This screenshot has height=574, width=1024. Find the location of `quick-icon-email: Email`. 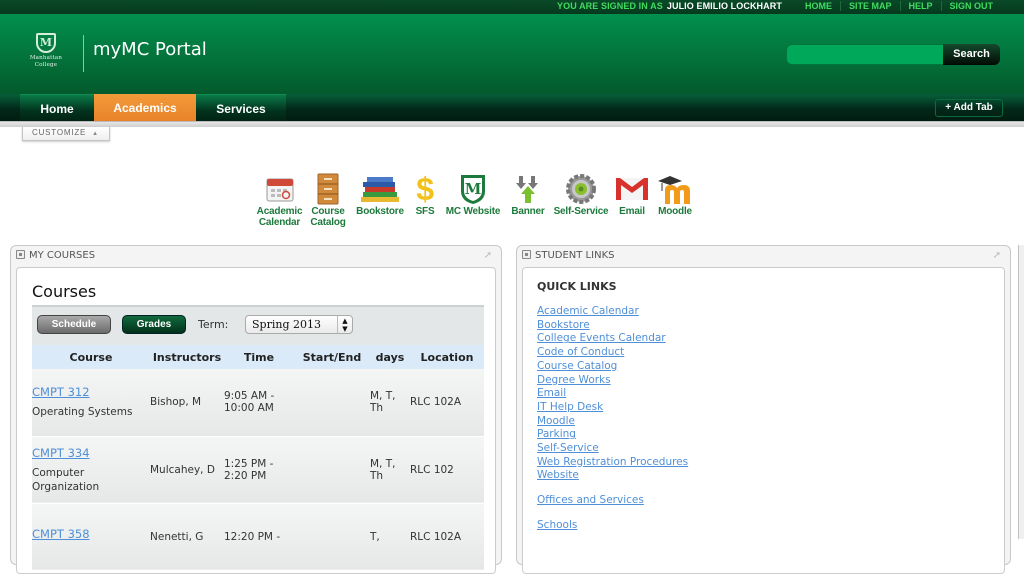

quick-icon-email: Email is located at coordinates (632, 200).